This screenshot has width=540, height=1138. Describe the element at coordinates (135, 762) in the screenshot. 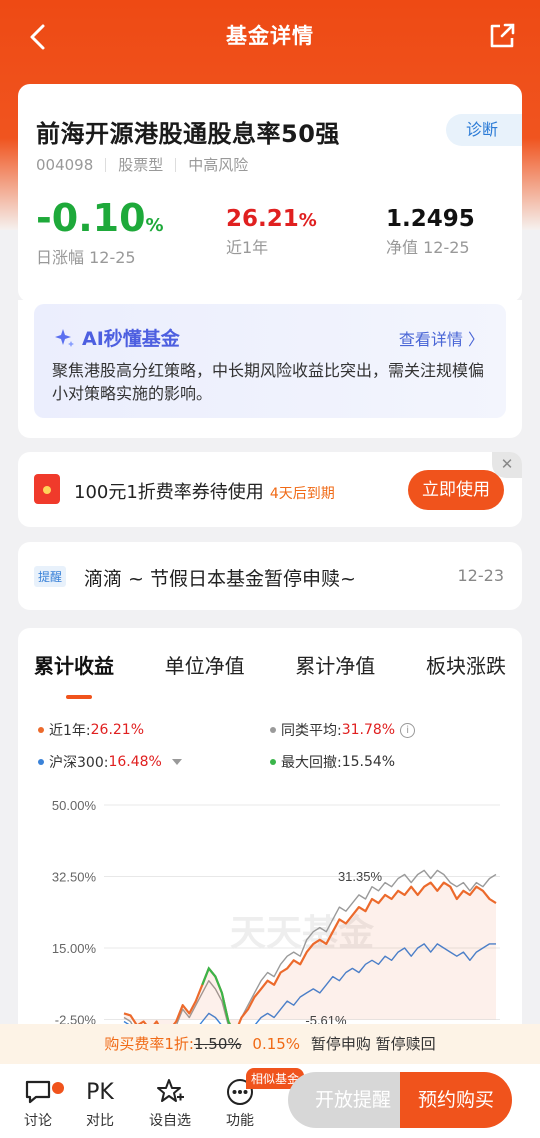

I see `legend-value: 16.48%` at that location.